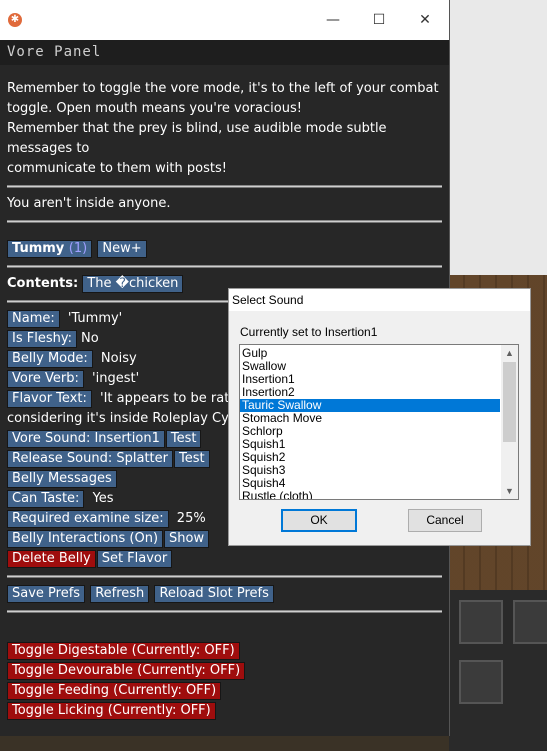 Image resolution: width=547 pixels, height=751 pixels. I want to click on toggle-row: Toggle Devourable (Currently: OFF), so click(224, 671).